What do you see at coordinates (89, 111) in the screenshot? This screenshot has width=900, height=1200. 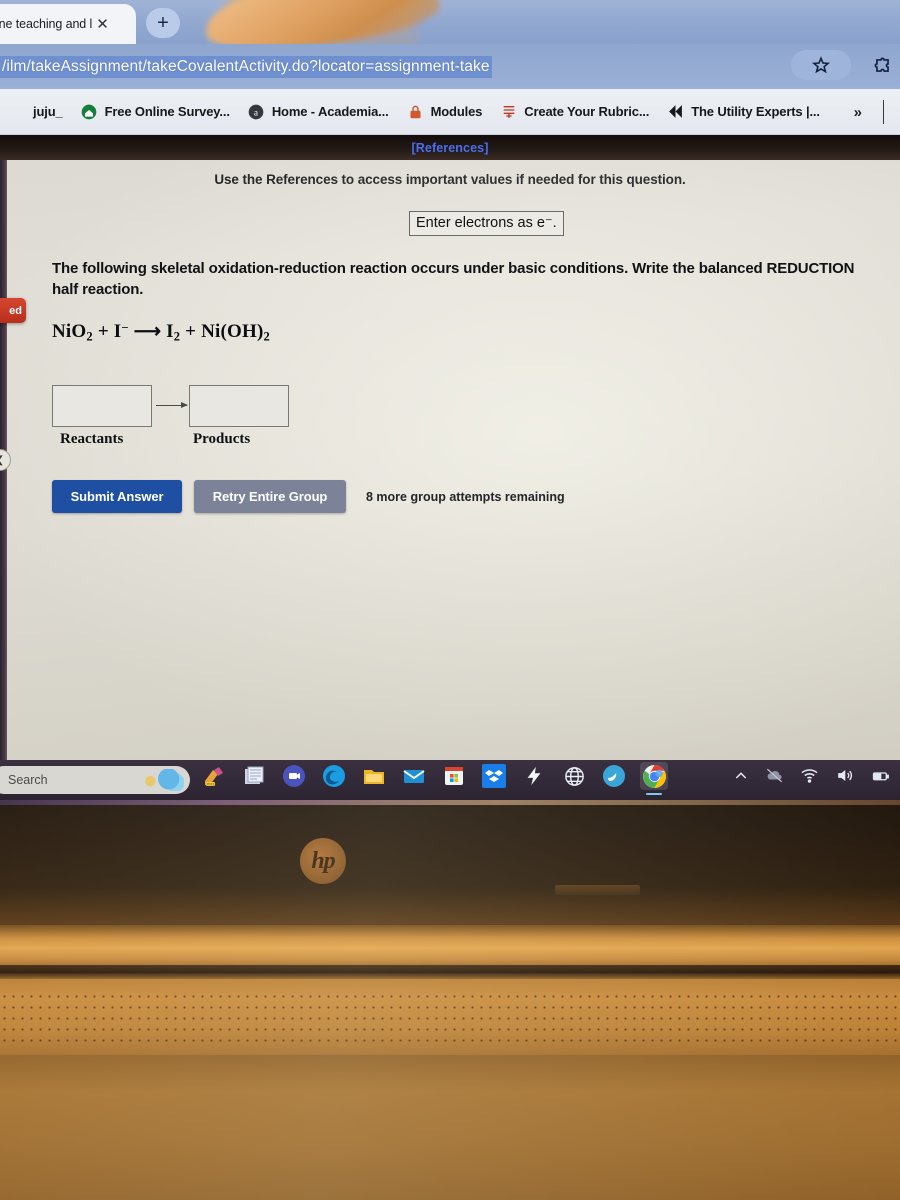 I see `green-circle-icon` at bounding box center [89, 111].